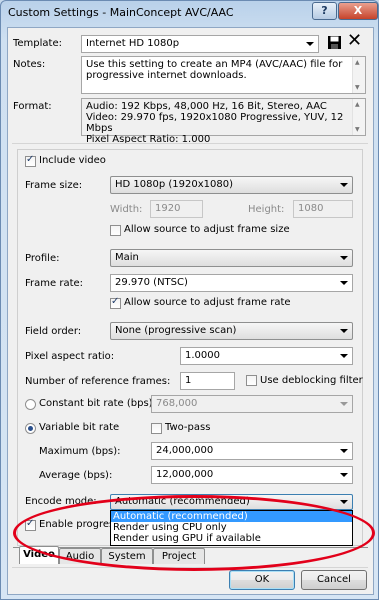 This screenshot has height=600, width=379. Describe the element at coordinates (54, 283) in the screenshot. I see `frame-rate-label: Frame rate:` at that location.